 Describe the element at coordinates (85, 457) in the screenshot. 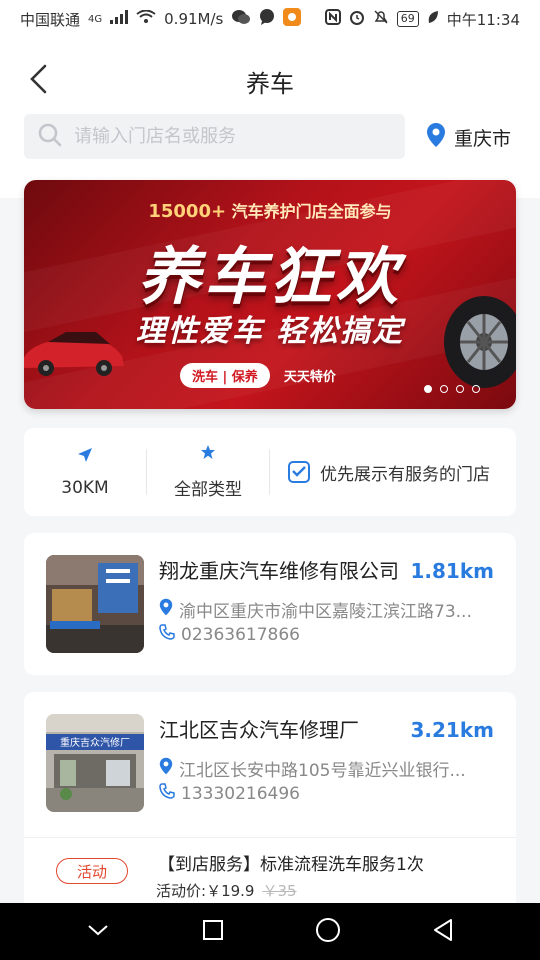

I see `navigation-arrow-icon` at that location.